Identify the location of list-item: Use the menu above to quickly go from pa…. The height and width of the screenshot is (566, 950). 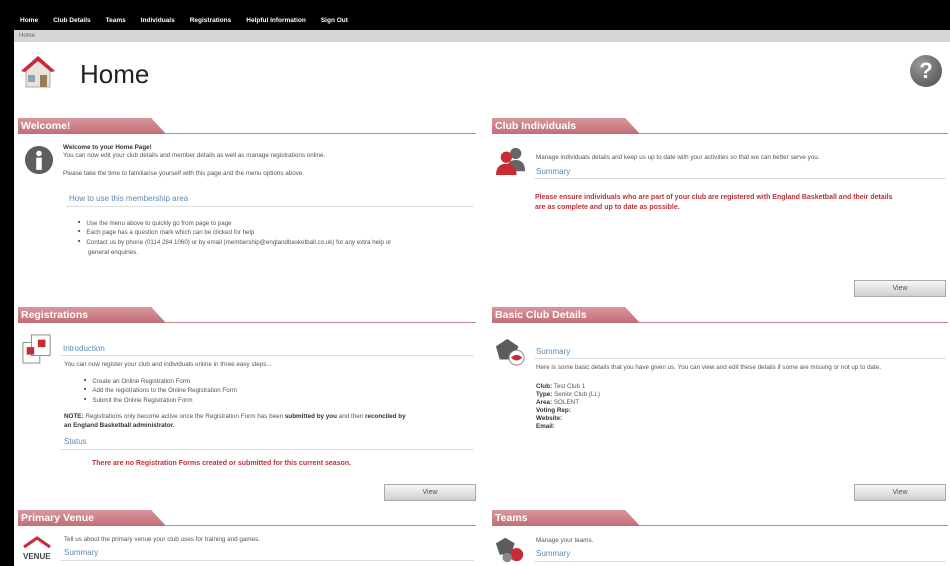
(234, 223).